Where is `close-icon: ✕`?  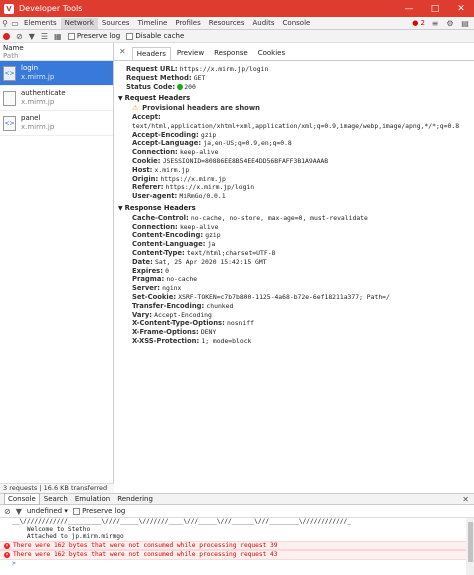
close-icon: ✕ is located at coordinates (461, 8).